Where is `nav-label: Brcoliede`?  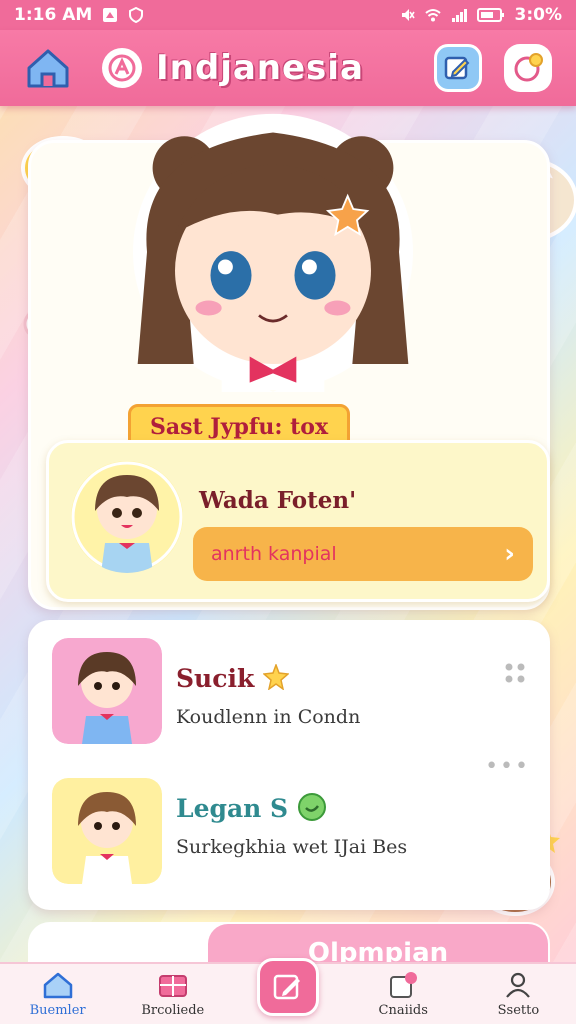
nav-label: Brcoliede is located at coordinates (173, 1010).